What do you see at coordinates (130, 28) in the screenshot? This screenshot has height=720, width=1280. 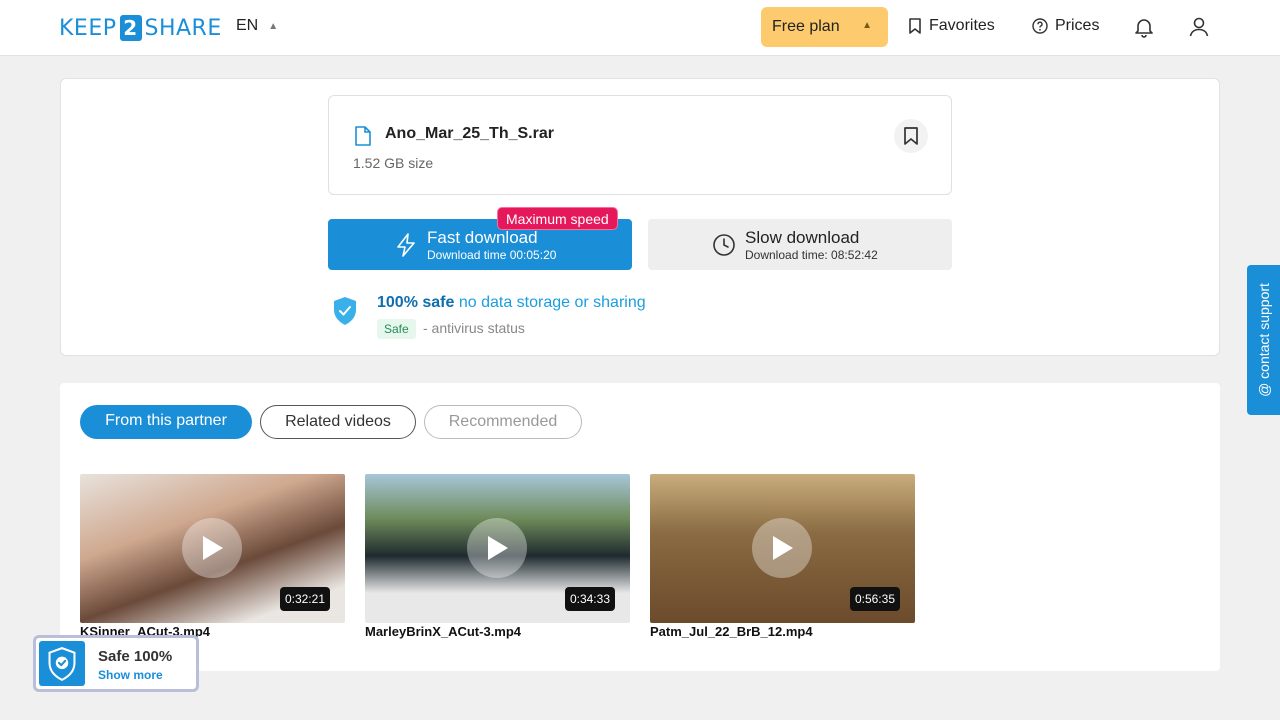 I see `logo-number: 2` at bounding box center [130, 28].